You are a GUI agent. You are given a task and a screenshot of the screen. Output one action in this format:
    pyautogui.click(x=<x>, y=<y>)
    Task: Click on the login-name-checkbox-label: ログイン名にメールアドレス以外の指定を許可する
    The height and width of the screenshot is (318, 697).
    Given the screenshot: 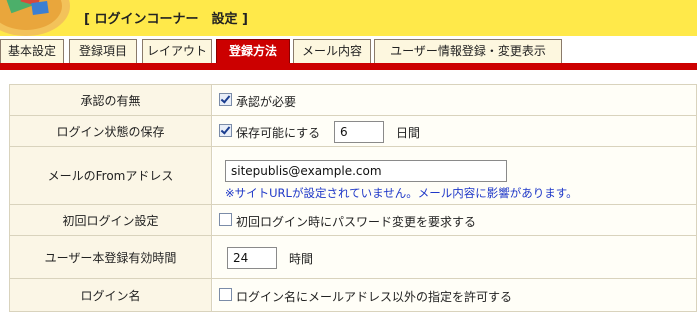 What is the action you would take?
    pyautogui.click(x=374, y=297)
    